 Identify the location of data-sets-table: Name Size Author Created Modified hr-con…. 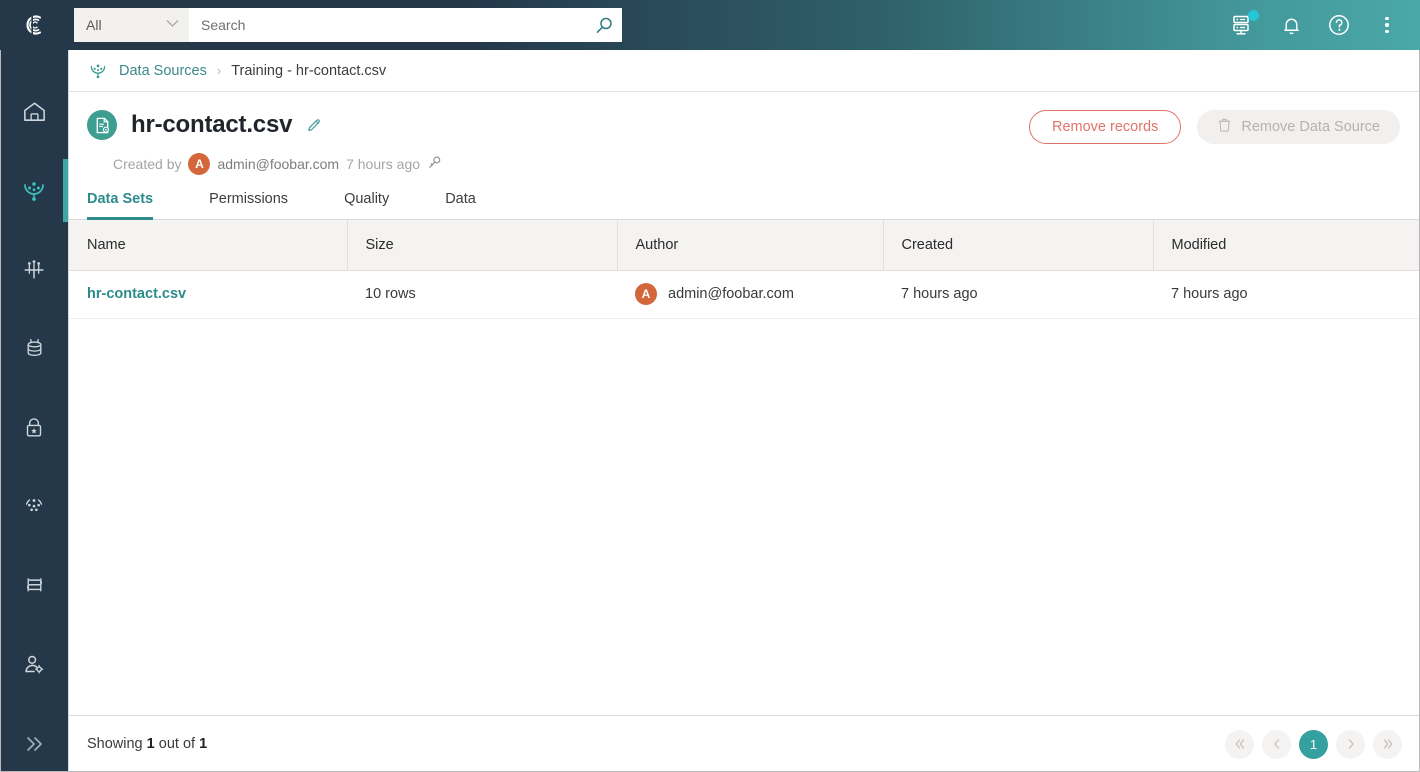
(744, 269).